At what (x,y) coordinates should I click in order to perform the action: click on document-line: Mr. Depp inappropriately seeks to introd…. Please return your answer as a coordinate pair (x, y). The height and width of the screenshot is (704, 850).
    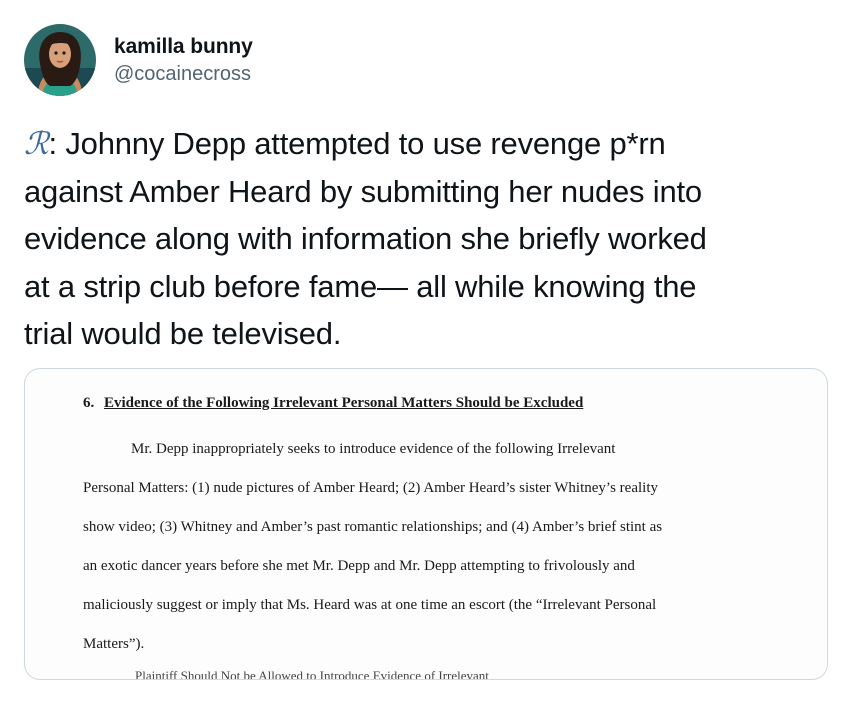
    Looking at the image, I should click on (373, 449).